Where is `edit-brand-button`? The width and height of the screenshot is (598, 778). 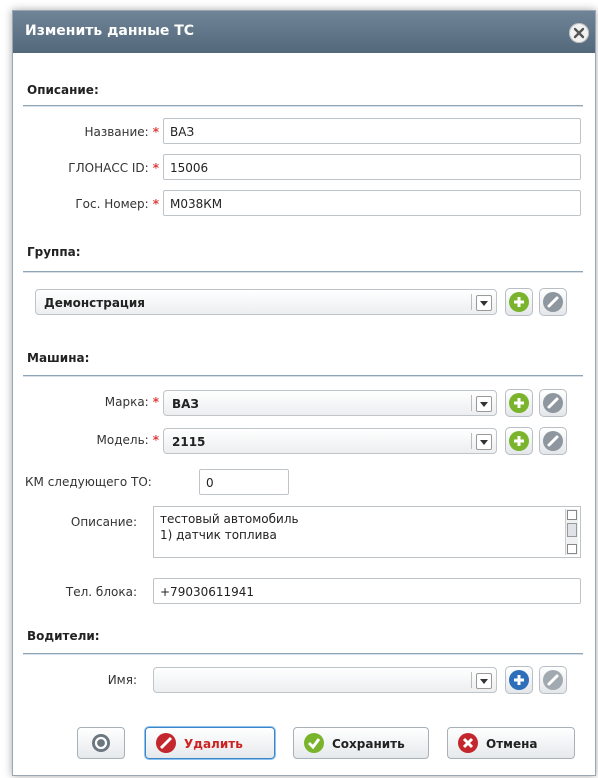
edit-brand-button is located at coordinates (553, 403).